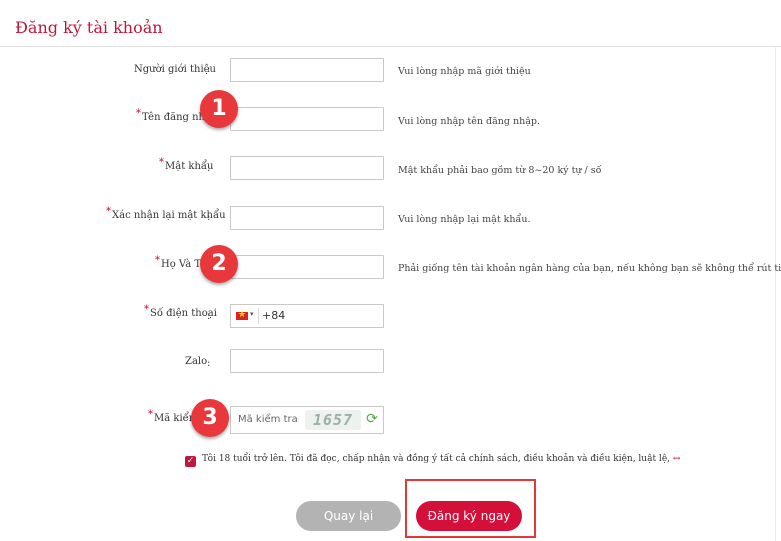 Image resolution: width=781 pixels, height=541 pixels. I want to click on terms-checkbox: ✓, so click(190, 461).